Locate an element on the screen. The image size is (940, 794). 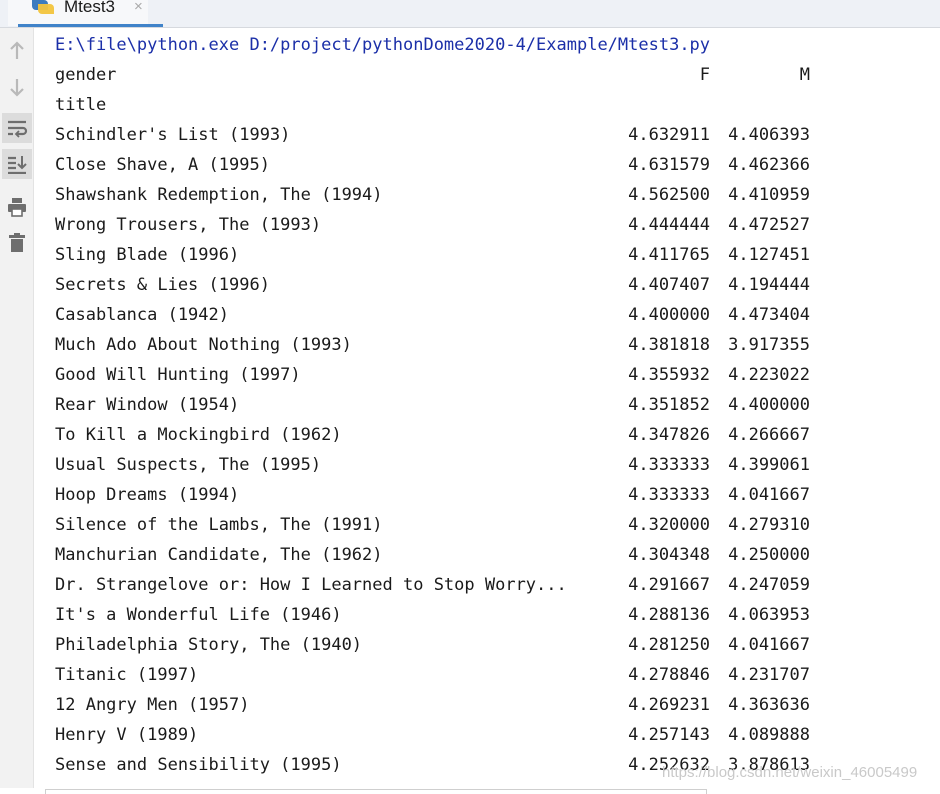
row-value-f: 4.278846 is located at coordinates (669, 675).